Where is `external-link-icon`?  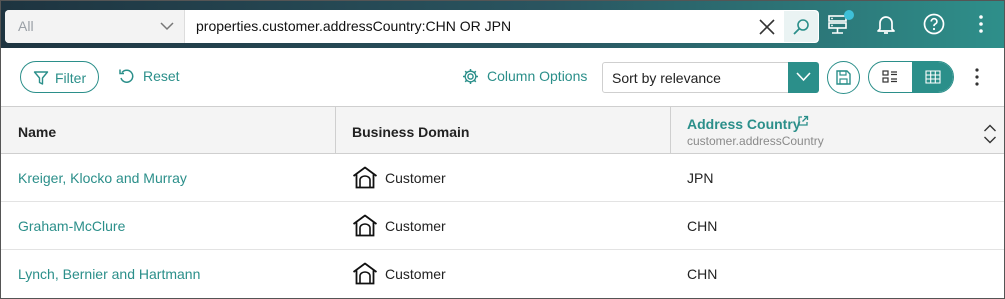 external-link-icon is located at coordinates (803, 121).